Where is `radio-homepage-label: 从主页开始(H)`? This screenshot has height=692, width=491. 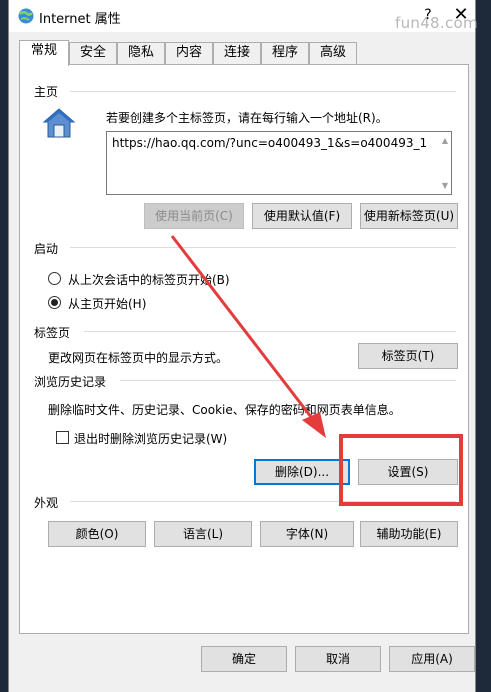
radio-homepage-label: 从主页开始(H) is located at coordinates (107, 304).